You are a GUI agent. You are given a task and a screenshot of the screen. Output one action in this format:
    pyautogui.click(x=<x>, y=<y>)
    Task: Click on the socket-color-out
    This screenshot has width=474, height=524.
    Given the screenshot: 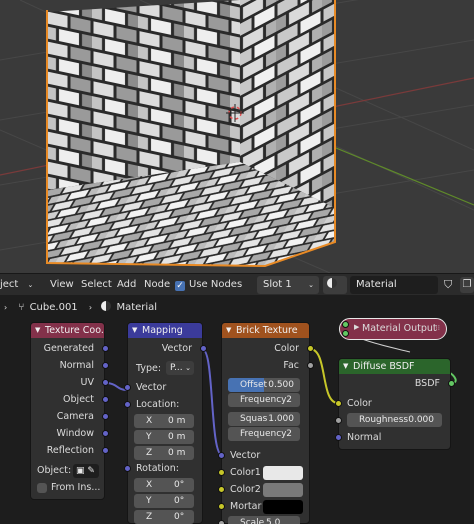 What is the action you would take?
    pyautogui.click(x=310, y=348)
    